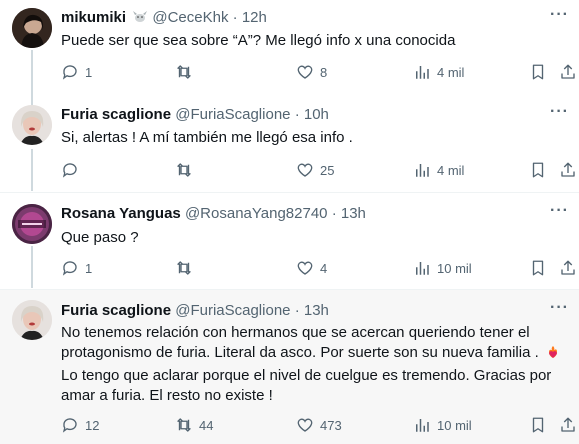 This screenshot has width=579, height=444. I want to click on handle: @RosanaYang82740, so click(256, 213).